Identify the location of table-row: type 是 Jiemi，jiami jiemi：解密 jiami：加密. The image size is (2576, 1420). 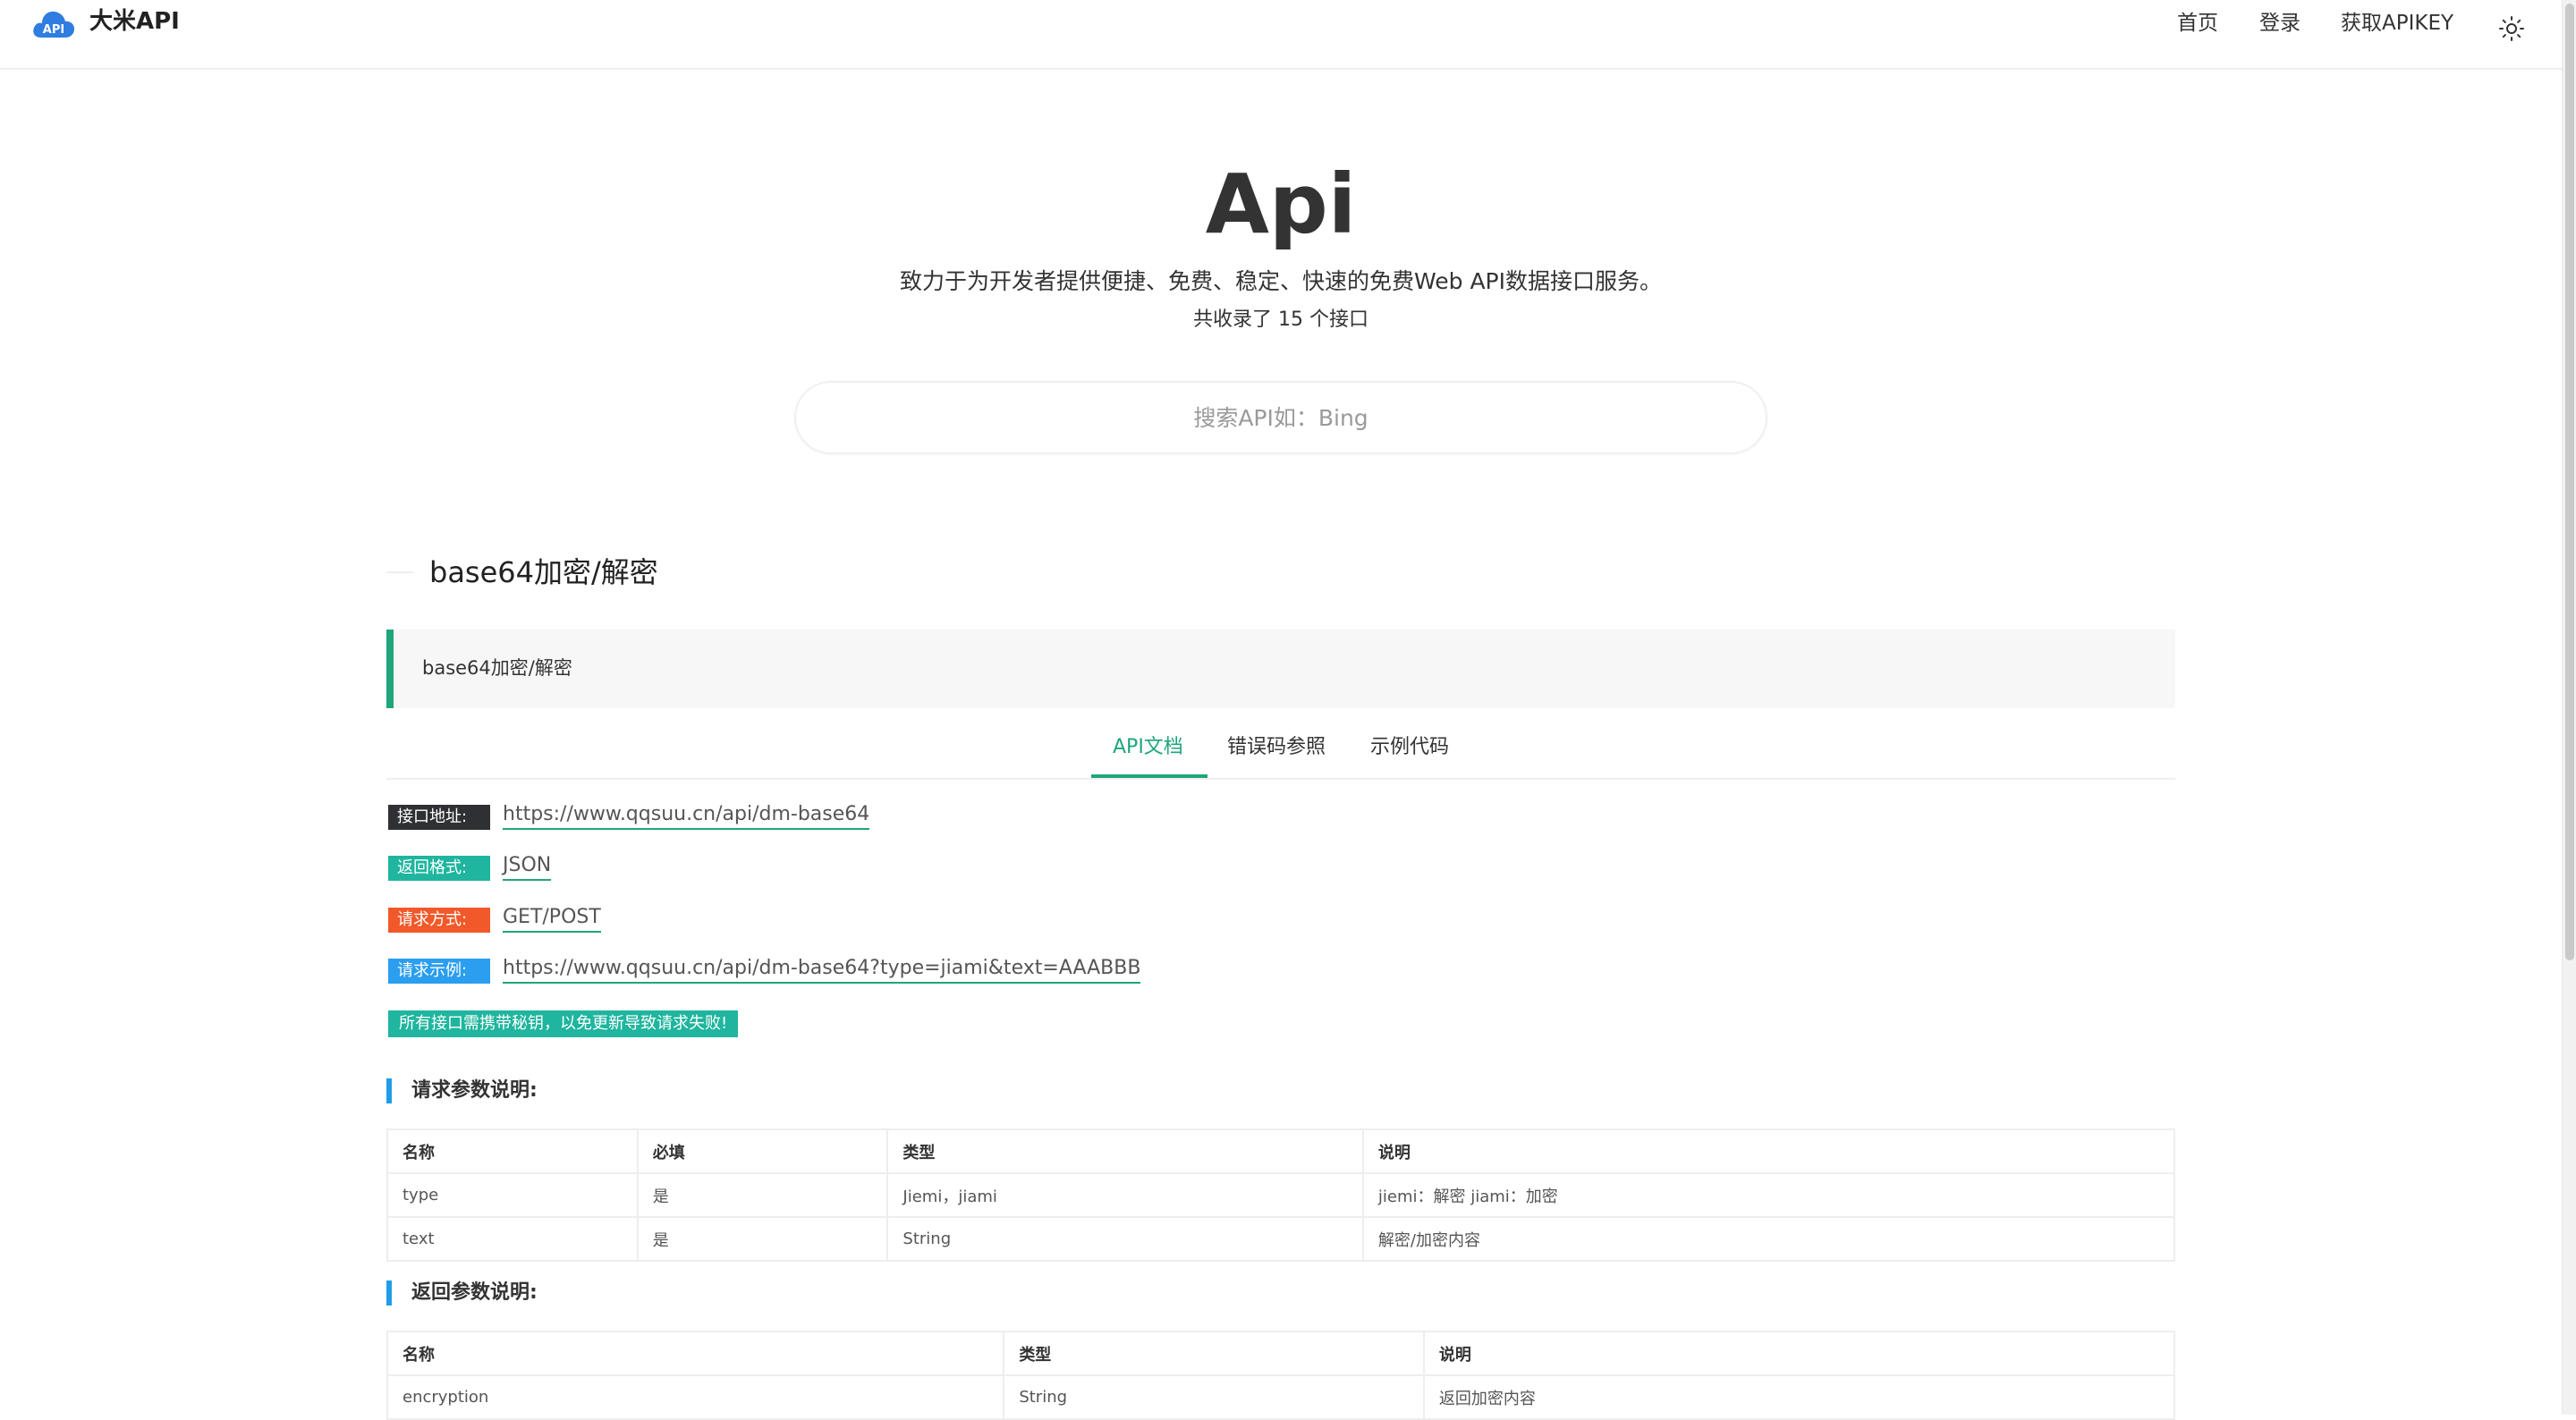
(1281, 1195).